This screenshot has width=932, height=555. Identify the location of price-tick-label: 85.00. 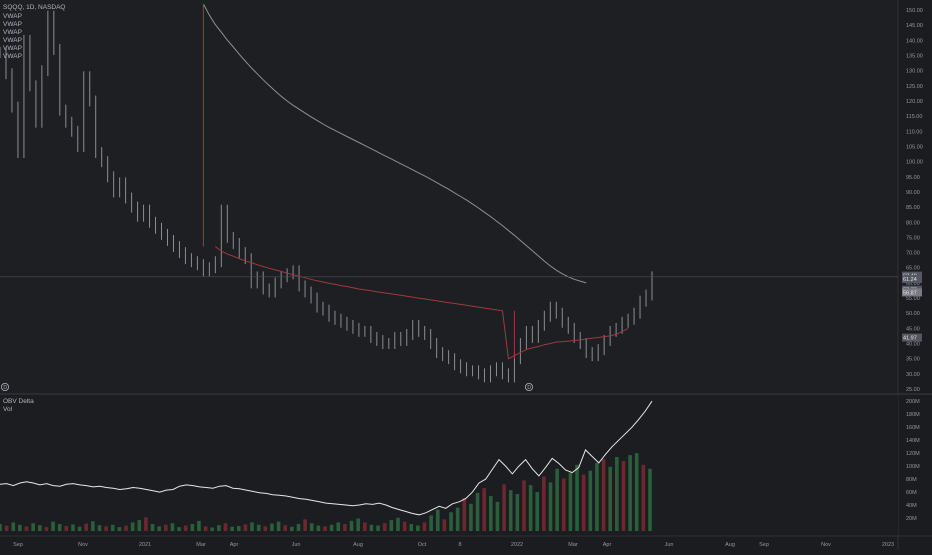
(913, 208).